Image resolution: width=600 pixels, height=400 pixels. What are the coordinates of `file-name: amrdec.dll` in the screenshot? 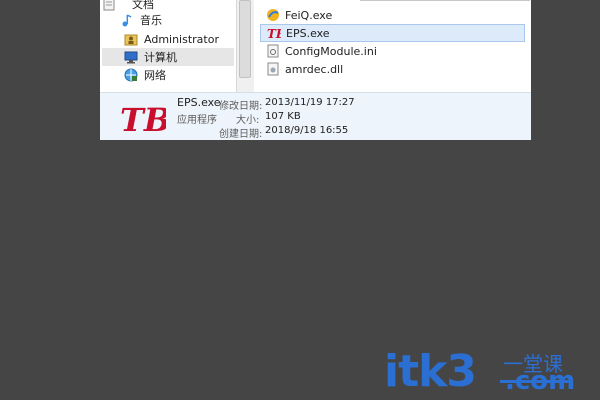 It's located at (314, 69).